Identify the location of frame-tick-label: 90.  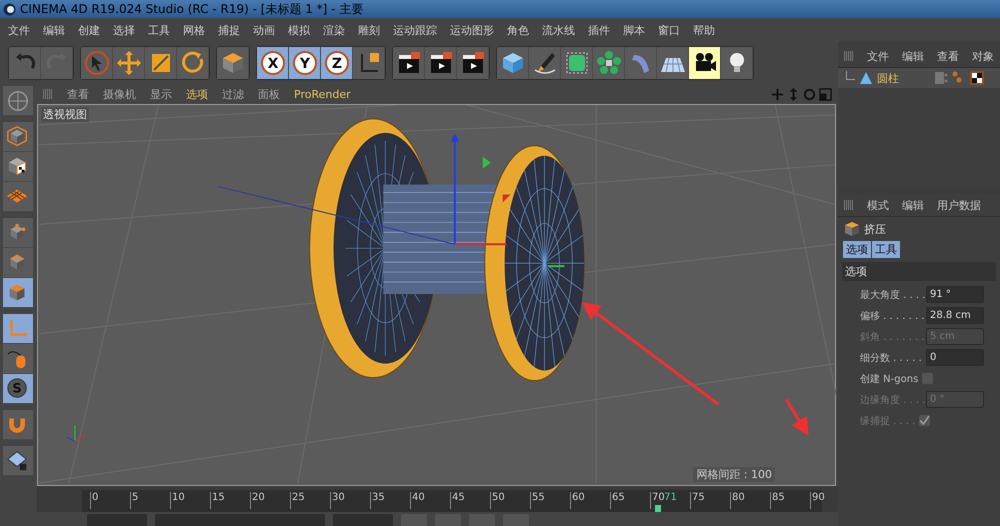
(817, 500).